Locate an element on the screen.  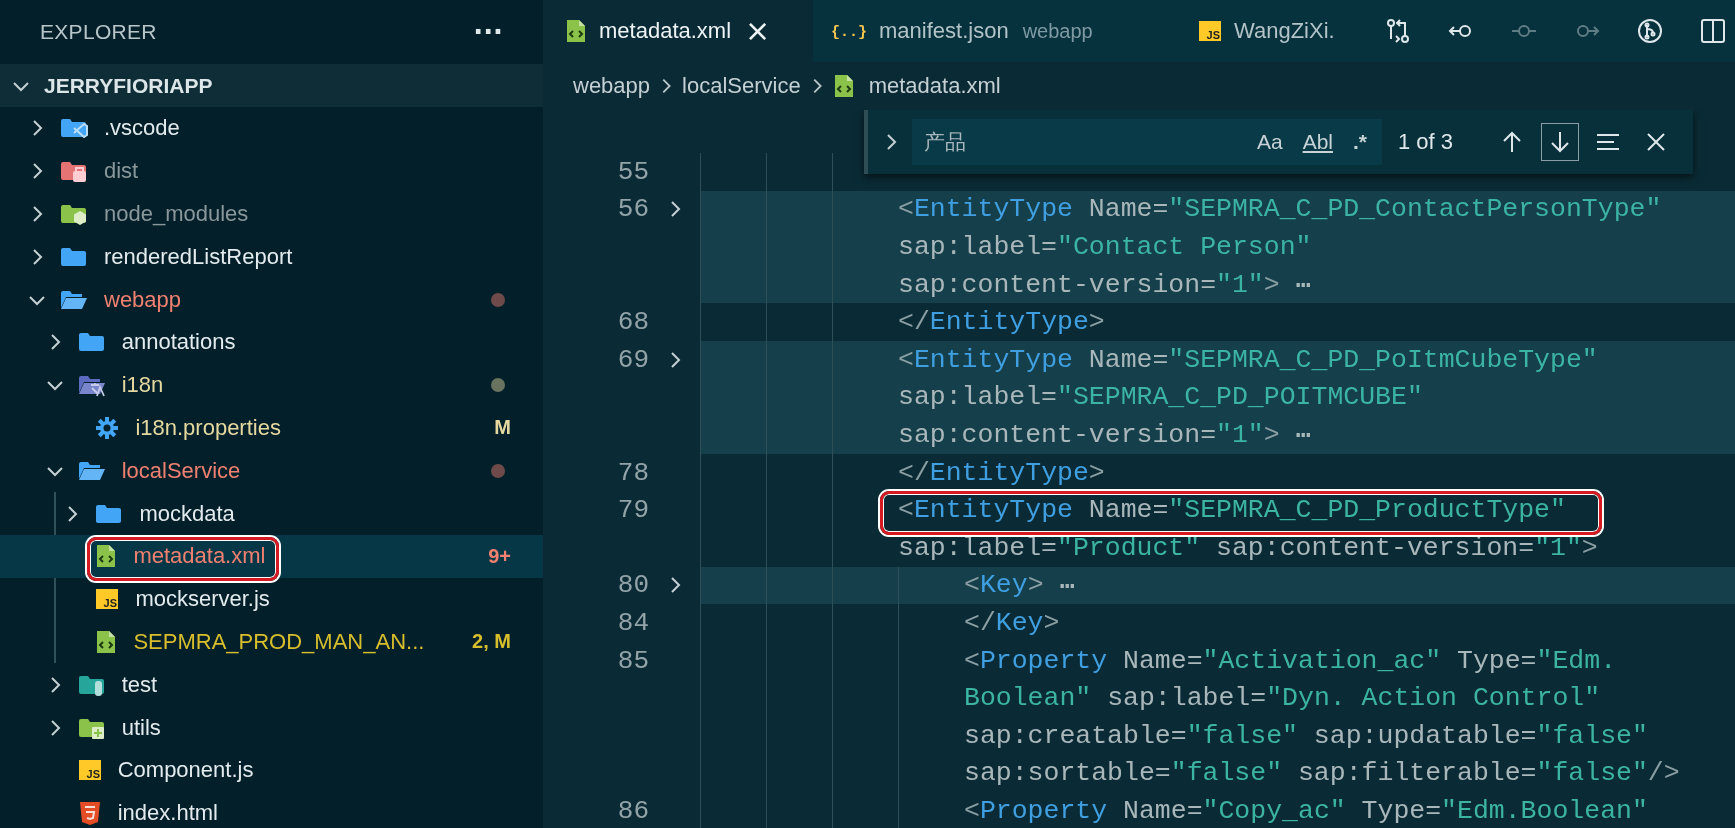
status-label: M is located at coordinates (502, 428).